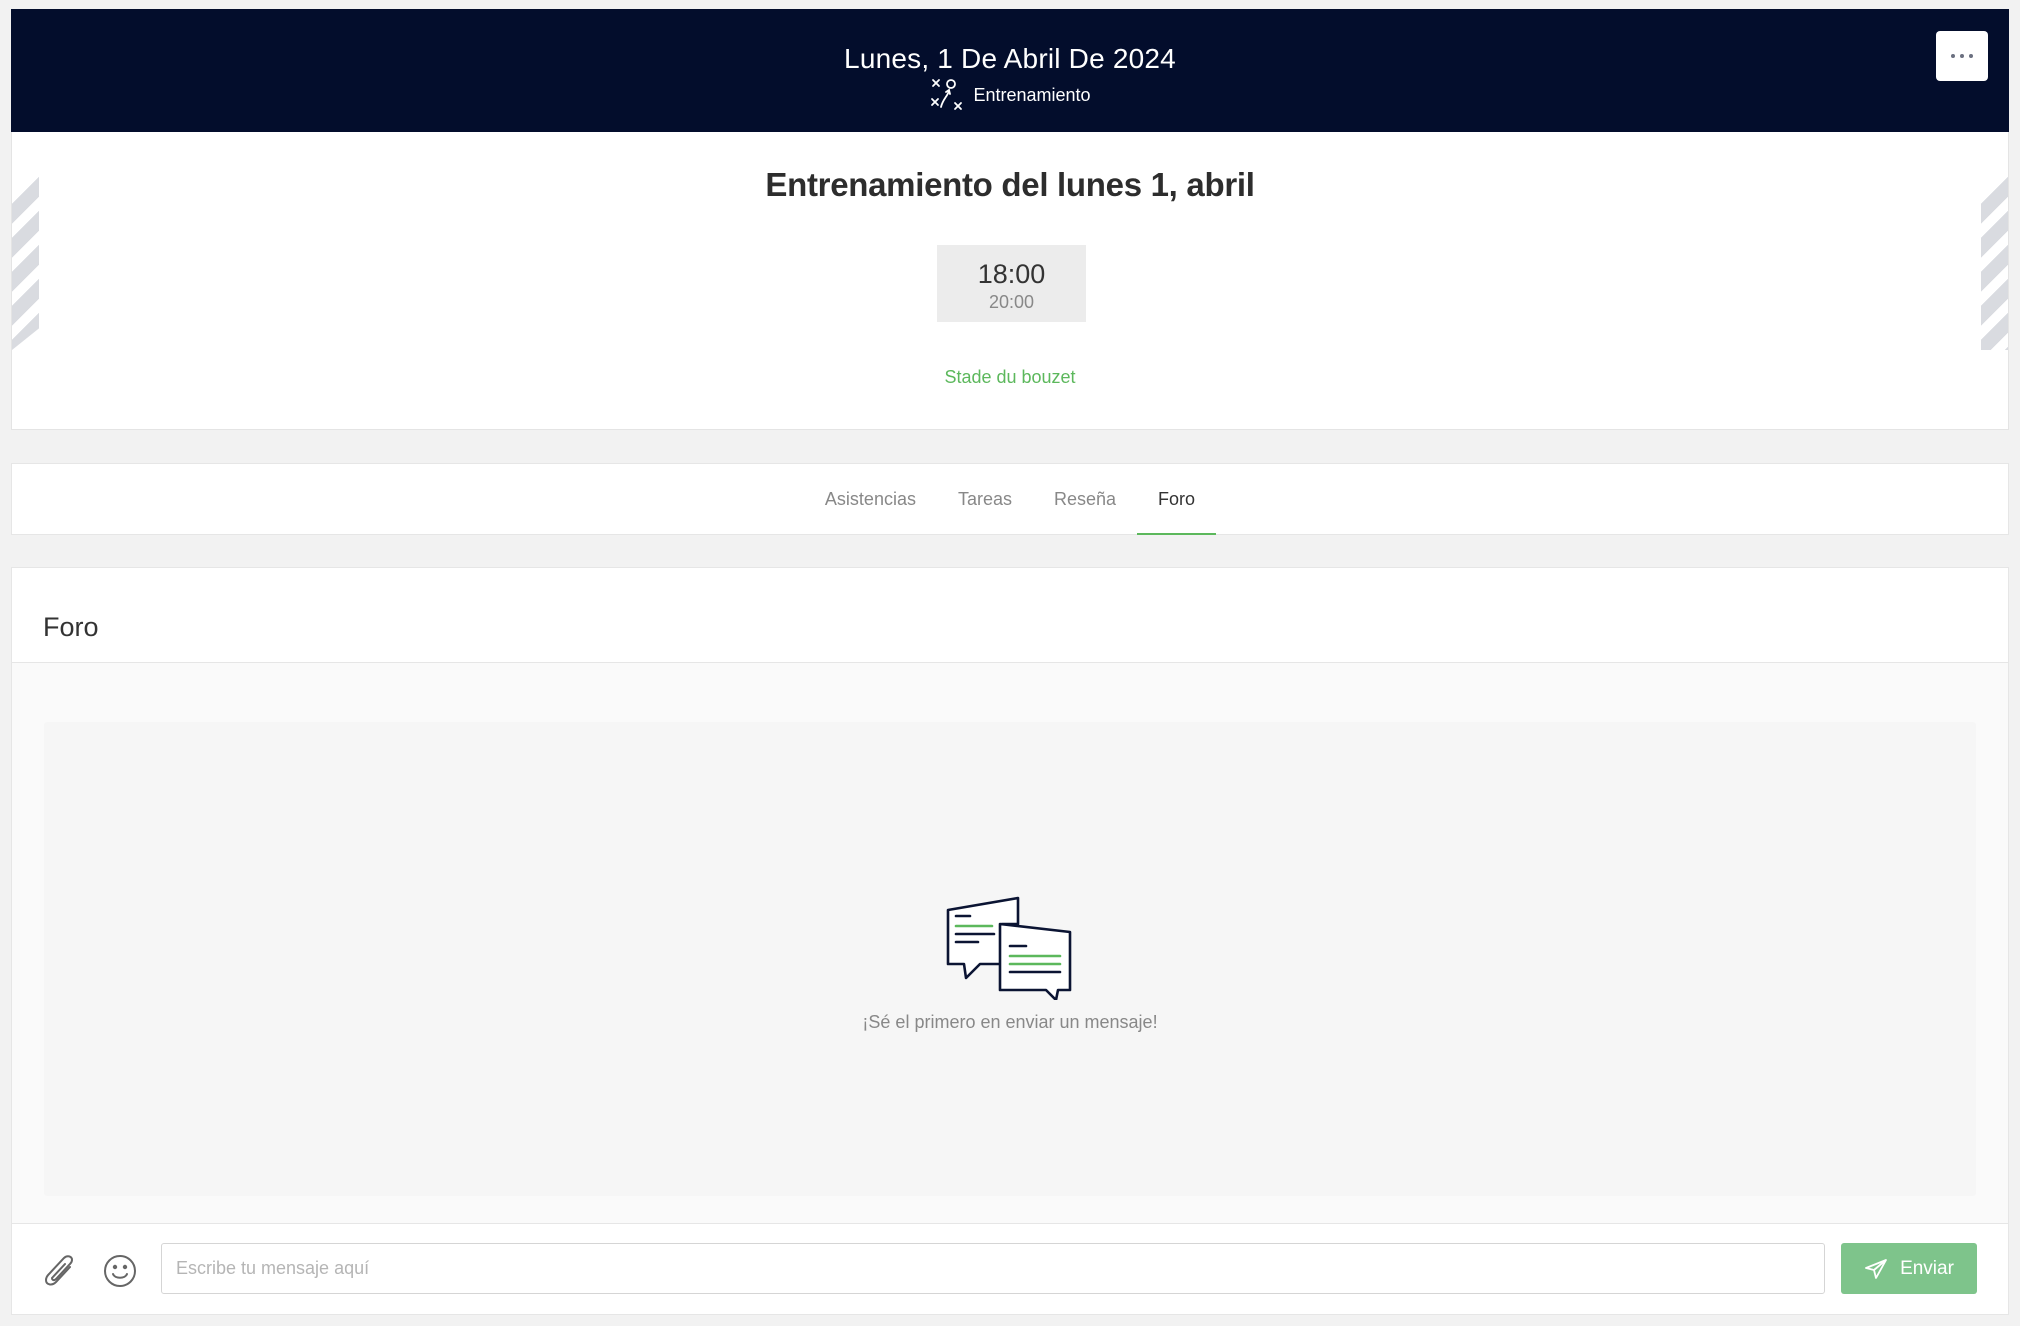  What do you see at coordinates (71, 627) in the screenshot?
I see `forum-heading: Foro` at bounding box center [71, 627].